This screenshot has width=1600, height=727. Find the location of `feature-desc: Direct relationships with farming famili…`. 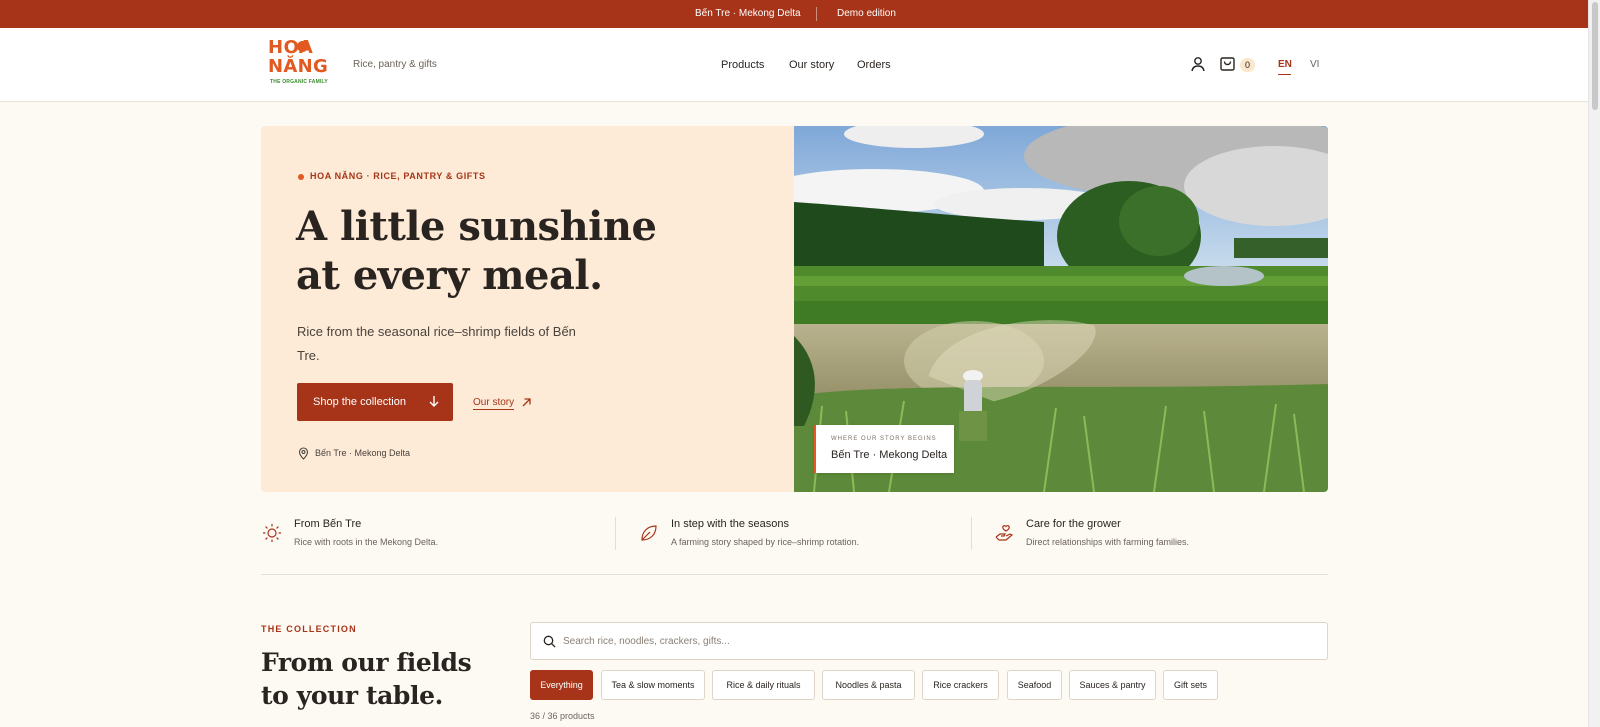

feature-desc: Direct relationships with farming famili… is located at coordinates (1108, 542).